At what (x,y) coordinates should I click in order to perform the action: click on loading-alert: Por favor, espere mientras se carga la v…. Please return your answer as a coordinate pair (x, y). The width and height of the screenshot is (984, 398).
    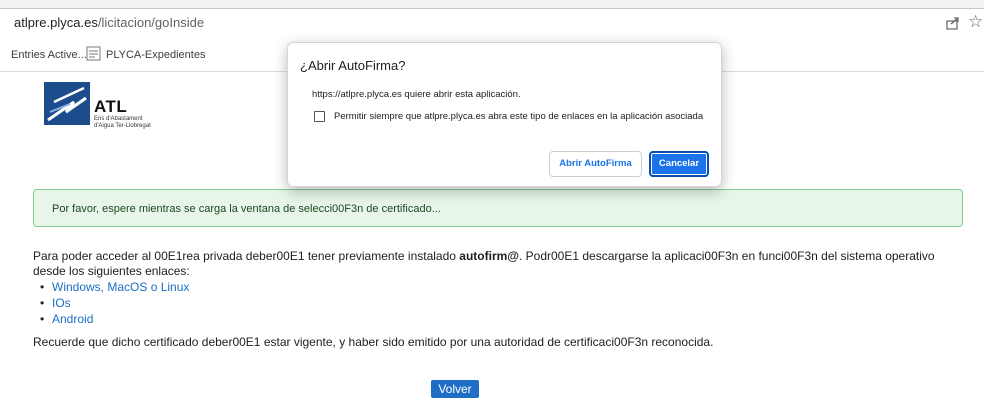
    Looking at the image, I should click on (498, 208).